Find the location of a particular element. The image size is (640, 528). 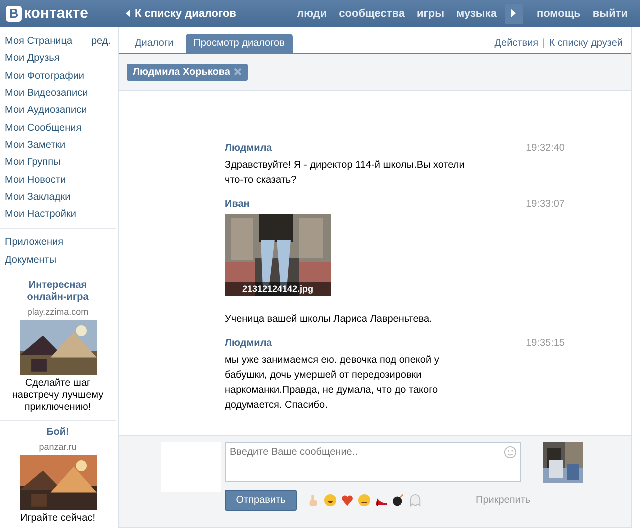

message-author: Иван is located at coordinates (237, 204).